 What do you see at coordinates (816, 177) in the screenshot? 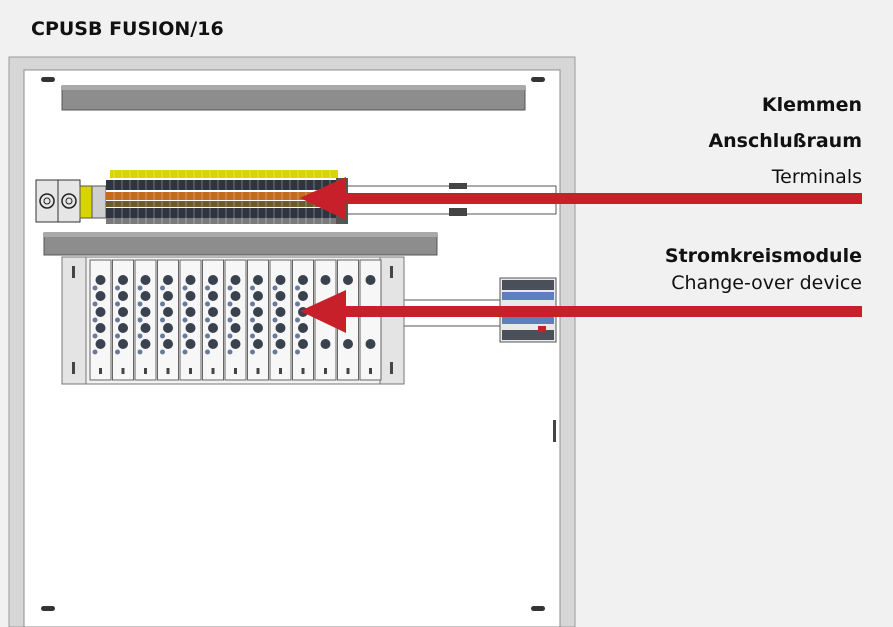
I see `terminals-sublabel: Terminals` at bounding box center [816, 177].